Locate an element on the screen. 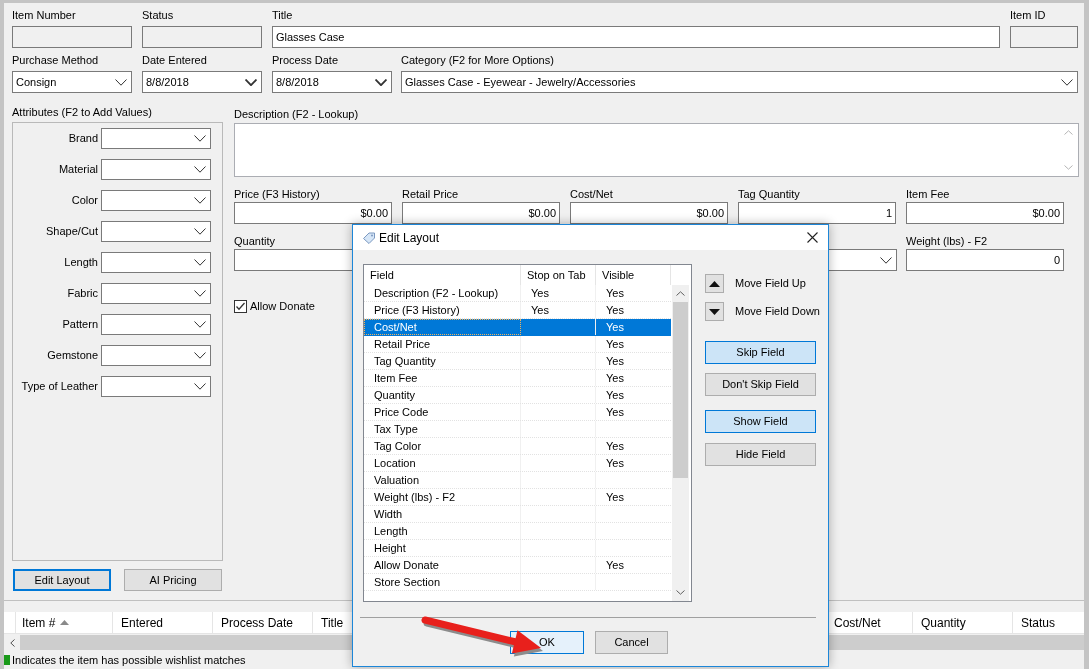  dialog-title: Edit Layout is located at coordinates (409, 238).